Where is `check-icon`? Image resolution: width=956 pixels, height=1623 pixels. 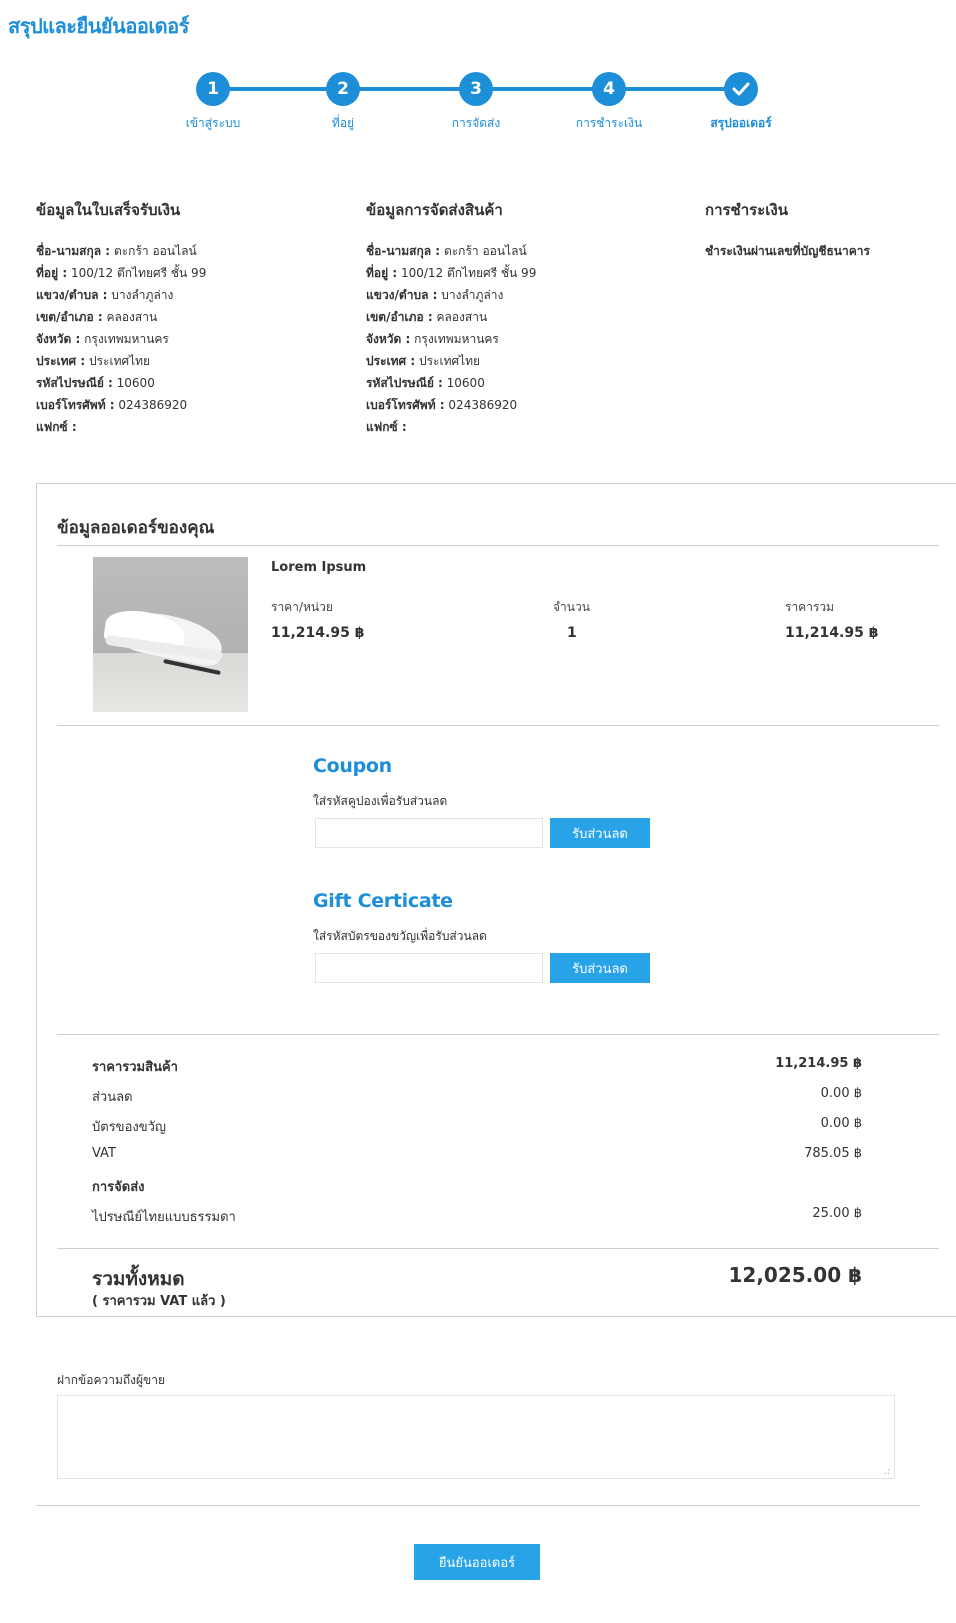
check-icon is located at coordinates (741, 89).